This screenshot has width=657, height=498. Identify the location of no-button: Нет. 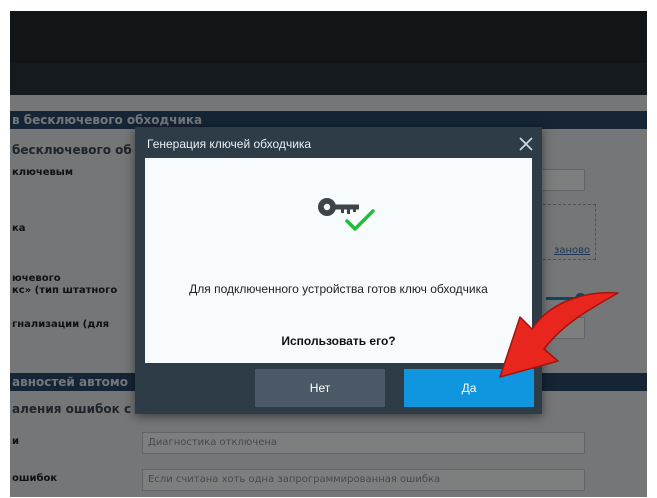
(320, 388).